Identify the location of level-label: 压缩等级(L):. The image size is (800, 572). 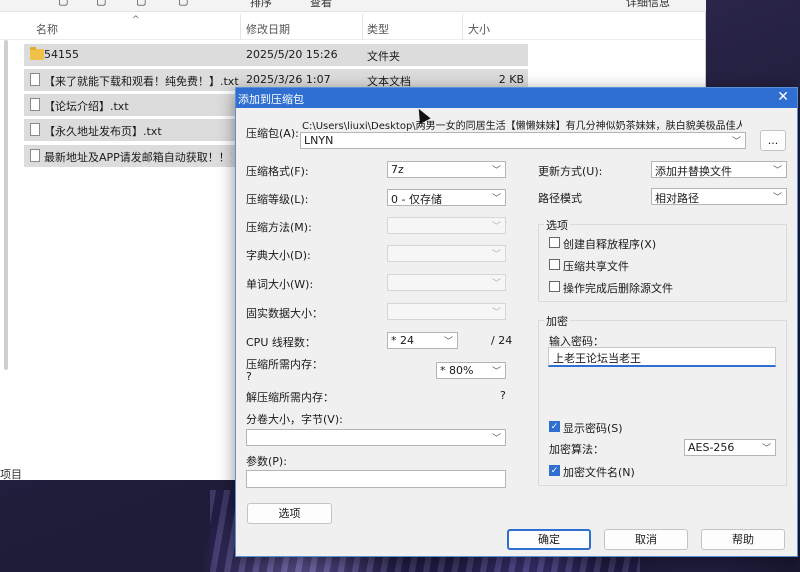
(277, 199).